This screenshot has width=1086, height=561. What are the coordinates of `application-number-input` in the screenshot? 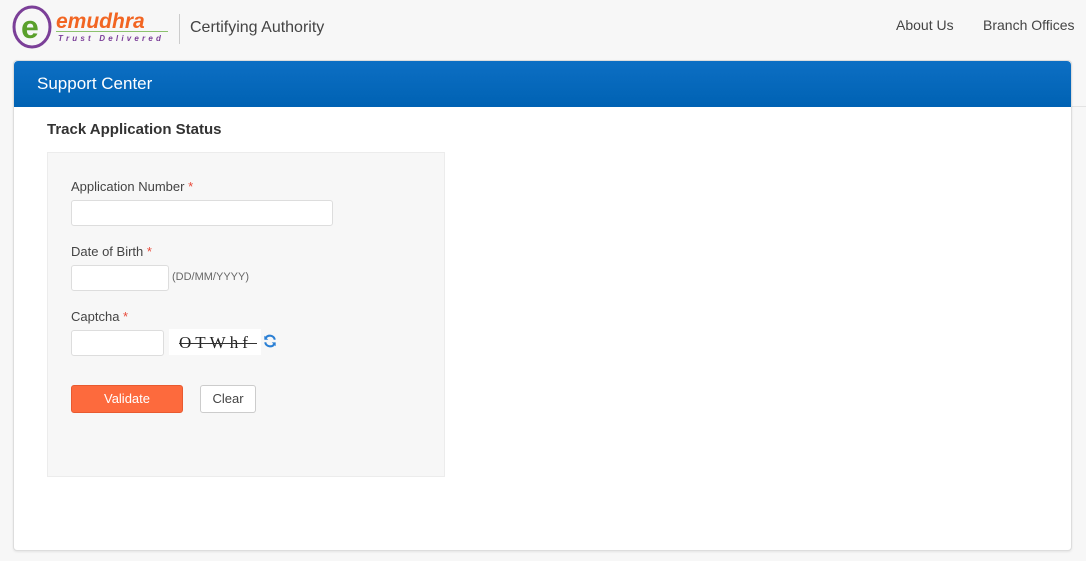 It's located at (202, 213).